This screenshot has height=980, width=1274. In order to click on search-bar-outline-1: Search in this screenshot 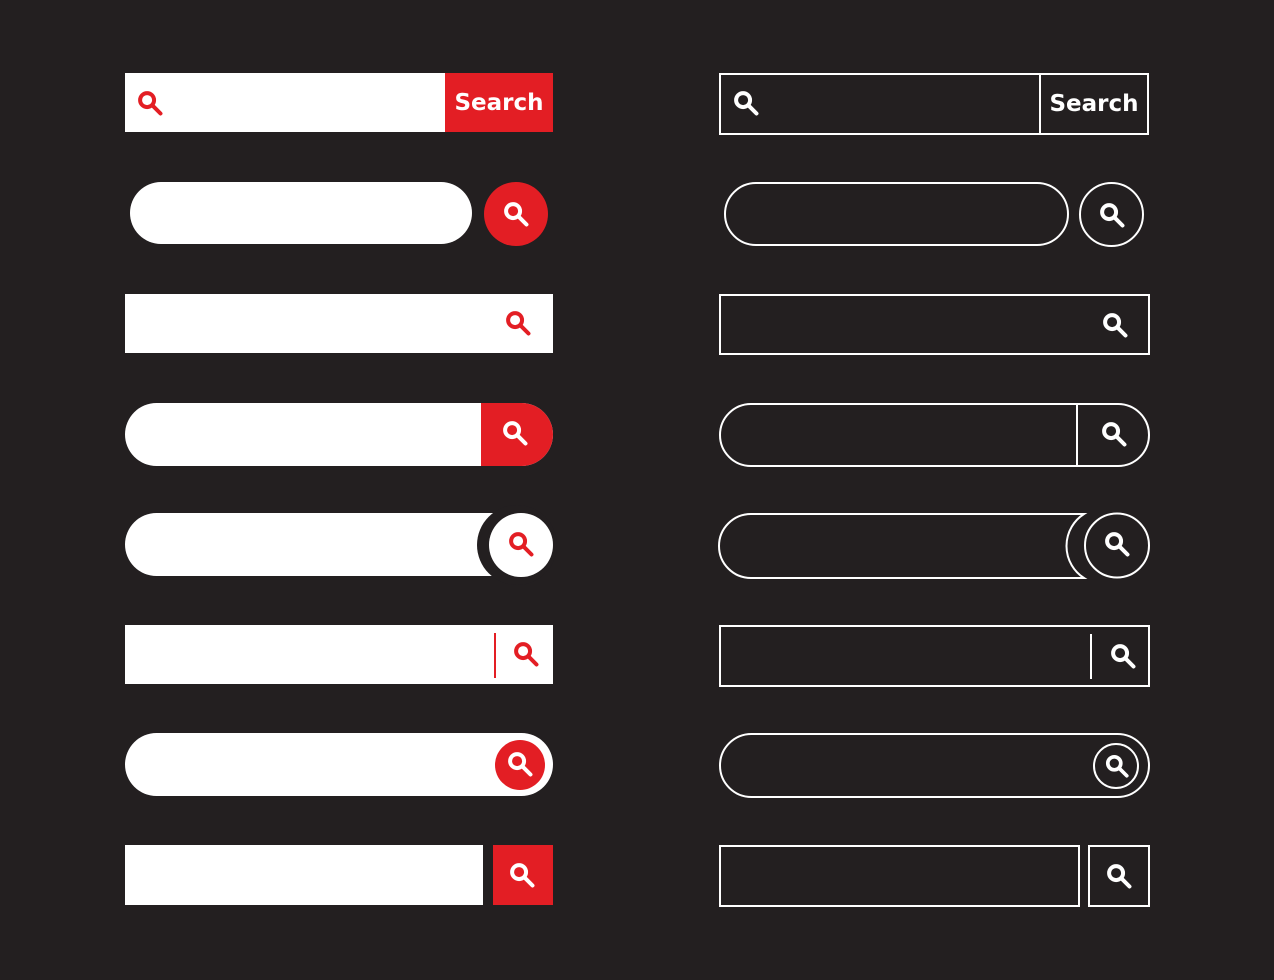, I will do `click(934, 104)`.